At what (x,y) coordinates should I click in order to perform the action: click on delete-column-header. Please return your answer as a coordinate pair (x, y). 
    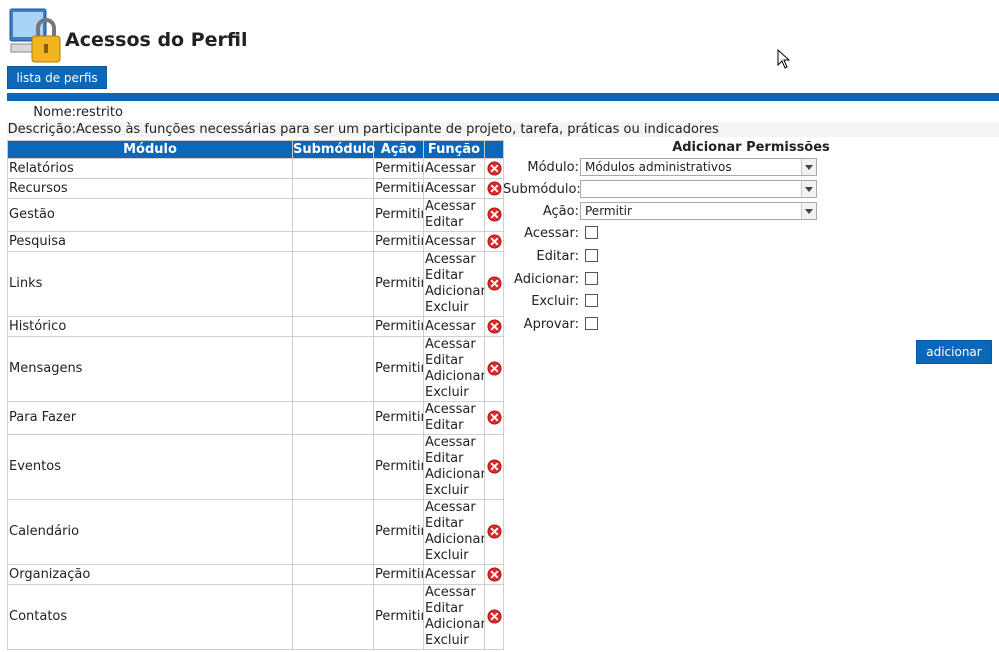
    Looking at the image, I should click on (494, 149).